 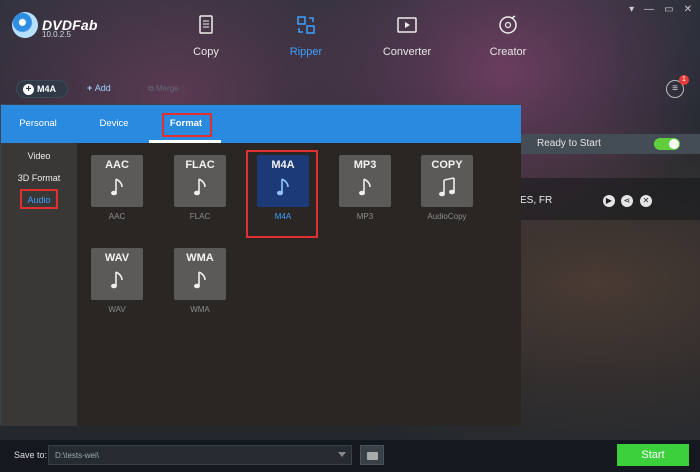 I want to click on format-aac: AAC AAC, so click(x=117, y=188).